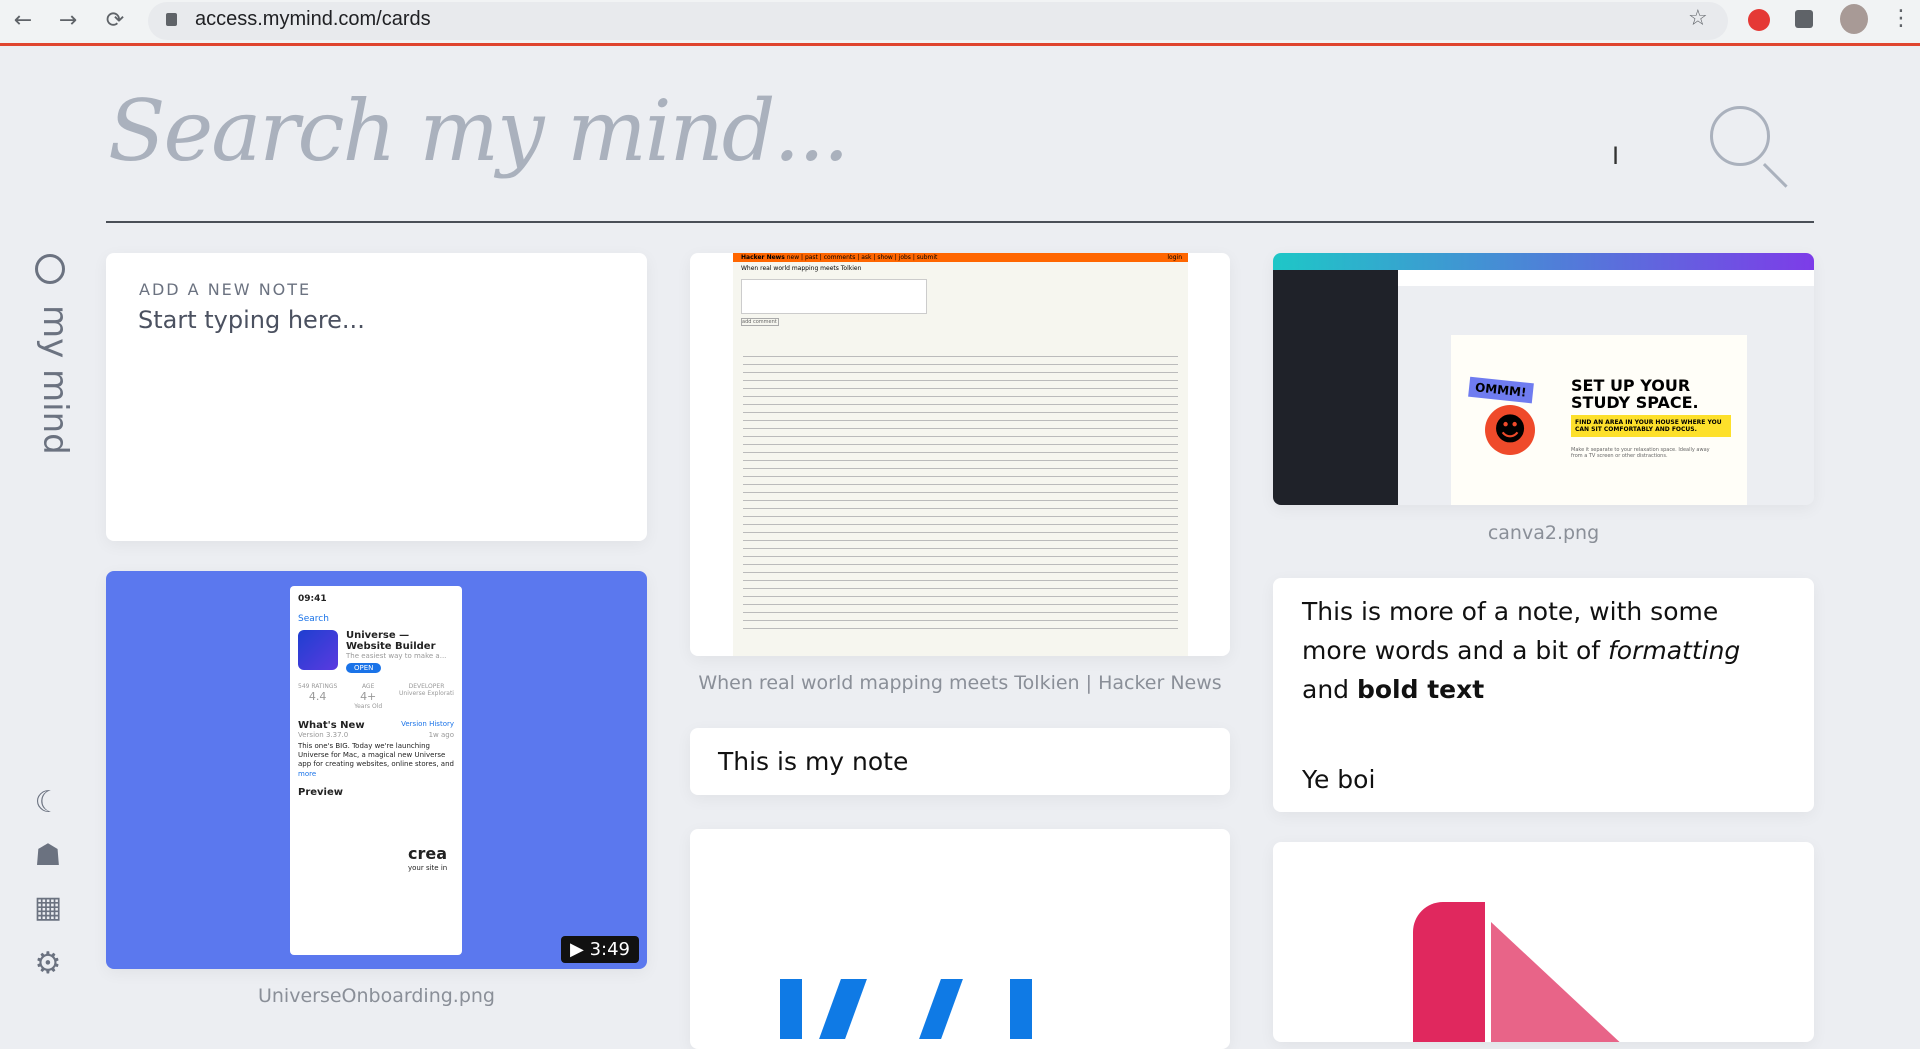 The width and height of the screenshot is (1920, 1049). Describe the element at coordinates (321, 792) in the screenshot. I see `preview-heading: Preview` at that location.